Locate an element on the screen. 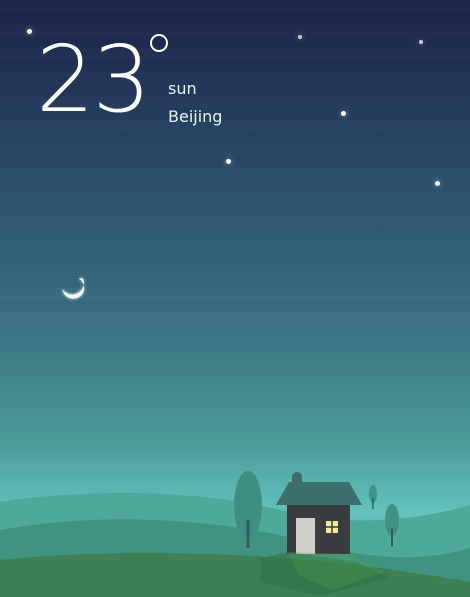 The width and height of the screenshot is (470, 597). degree-icon is located at coordinates (159, 43).